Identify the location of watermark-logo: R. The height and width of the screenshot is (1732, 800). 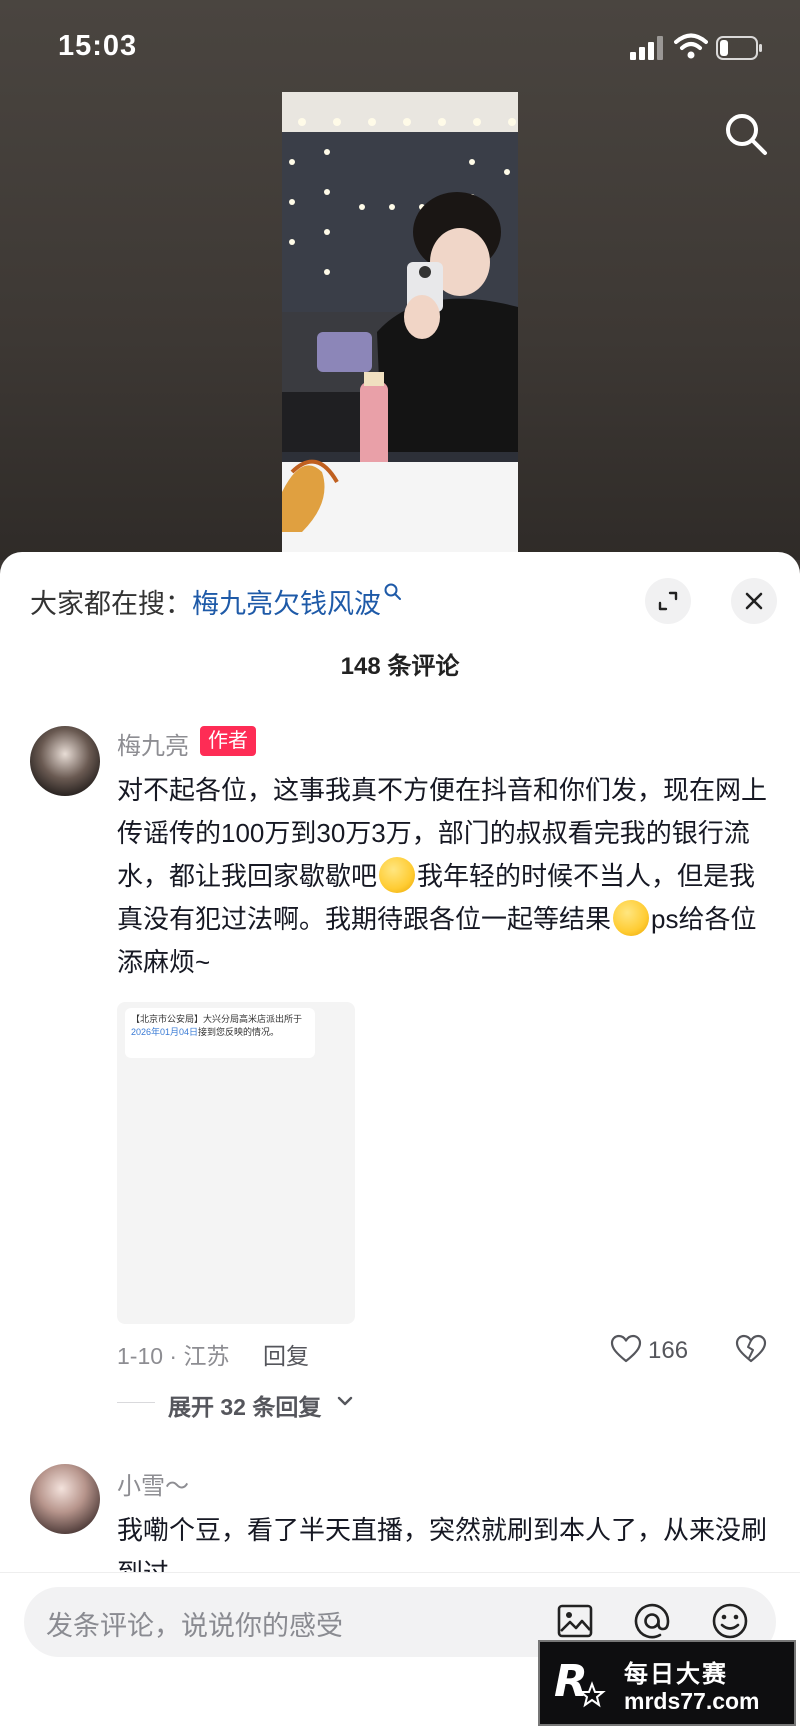
(580, 1682).